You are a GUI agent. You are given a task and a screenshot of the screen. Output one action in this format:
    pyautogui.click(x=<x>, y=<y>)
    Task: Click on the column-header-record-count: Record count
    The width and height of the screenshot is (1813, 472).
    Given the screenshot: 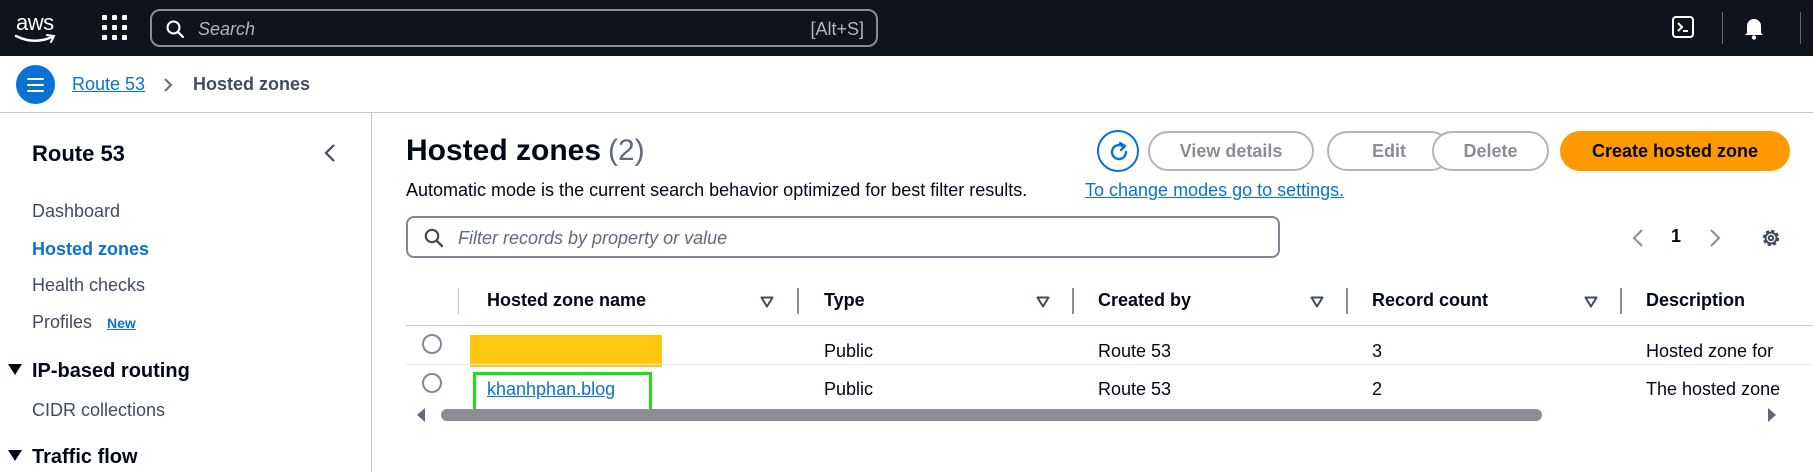 What is the action you would take?
    pyautogui.click(x=1430, y=300)
    